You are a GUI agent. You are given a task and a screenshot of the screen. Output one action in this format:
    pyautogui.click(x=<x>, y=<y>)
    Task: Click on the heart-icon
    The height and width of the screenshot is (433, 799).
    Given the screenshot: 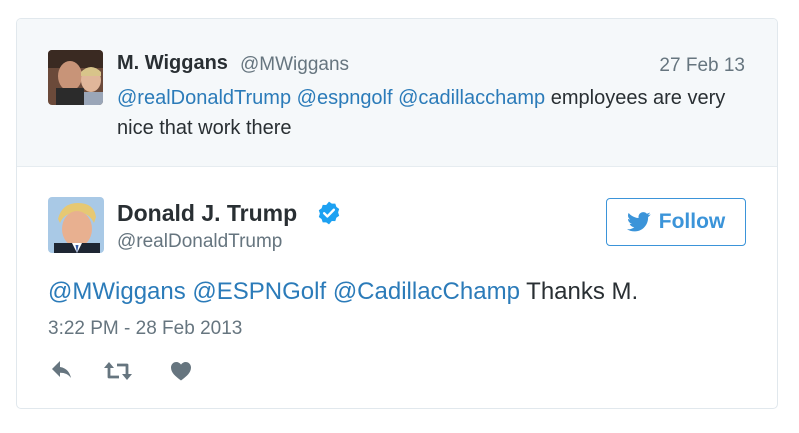 What is the action you would take?
    pyautogui.click(x=181, y=371)
    